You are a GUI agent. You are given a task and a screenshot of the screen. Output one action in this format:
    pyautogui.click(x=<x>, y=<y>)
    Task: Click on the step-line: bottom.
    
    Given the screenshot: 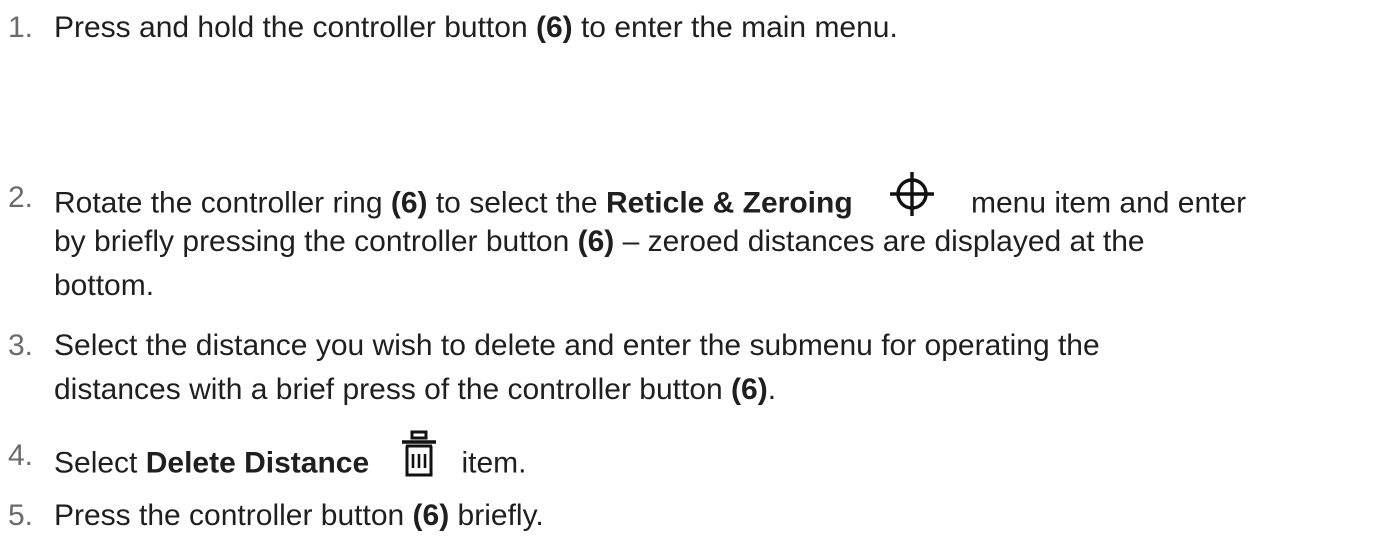 What is the action you would take?
    pyautogui.click(x=718, y=286)
    